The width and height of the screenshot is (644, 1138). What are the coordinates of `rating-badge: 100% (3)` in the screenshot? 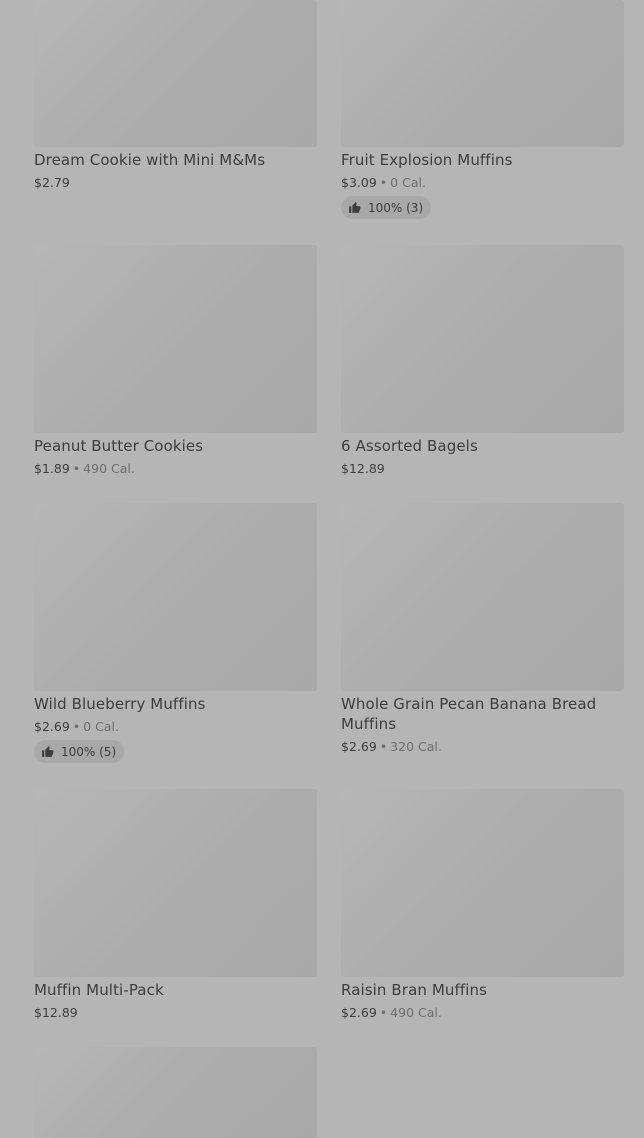 It's located at (386, 207).